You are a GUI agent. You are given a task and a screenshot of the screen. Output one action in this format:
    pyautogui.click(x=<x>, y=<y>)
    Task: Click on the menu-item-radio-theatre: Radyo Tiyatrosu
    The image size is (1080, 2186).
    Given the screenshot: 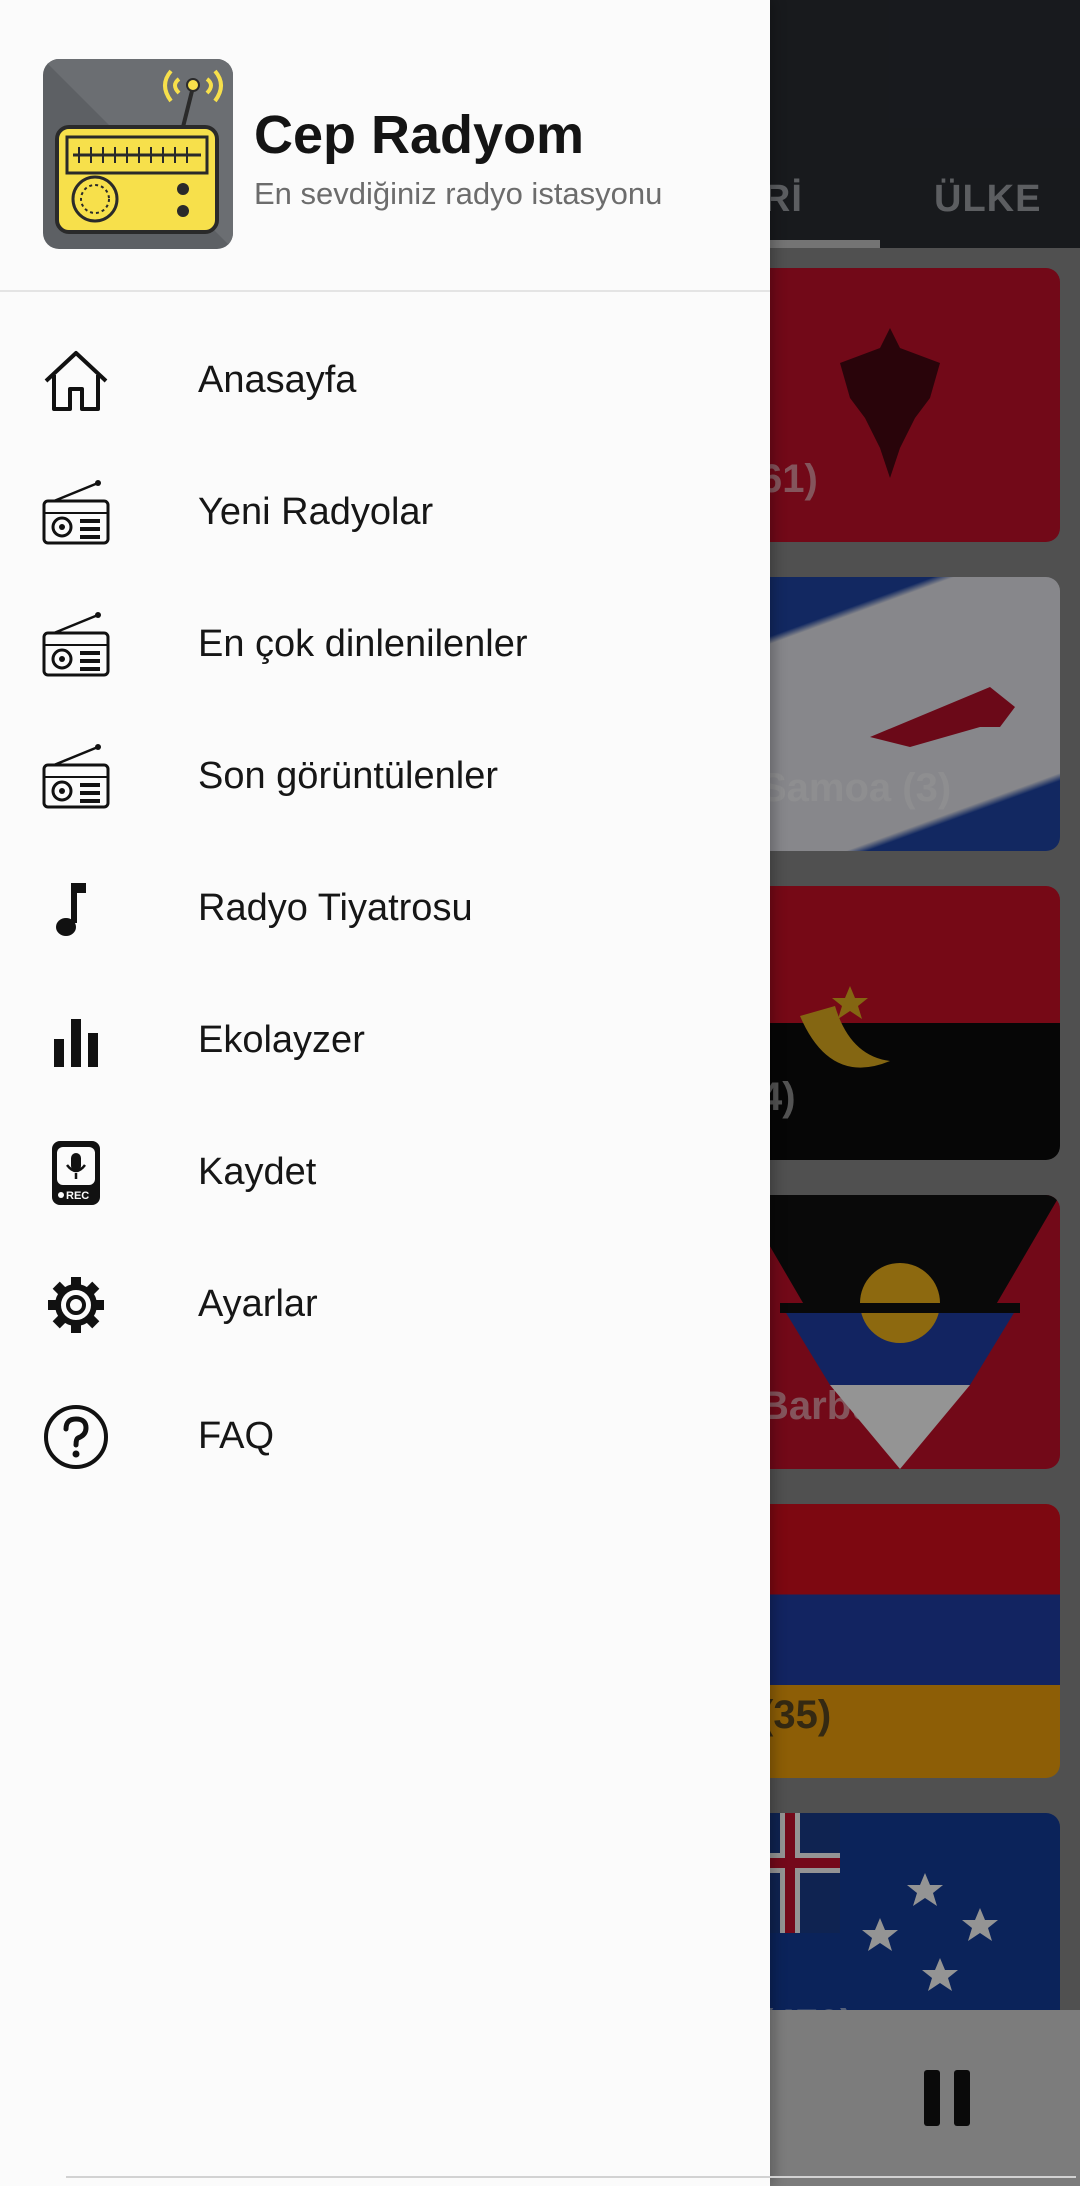 What is the action you would take?
    pyautogui.click(x=385, y=909)
    